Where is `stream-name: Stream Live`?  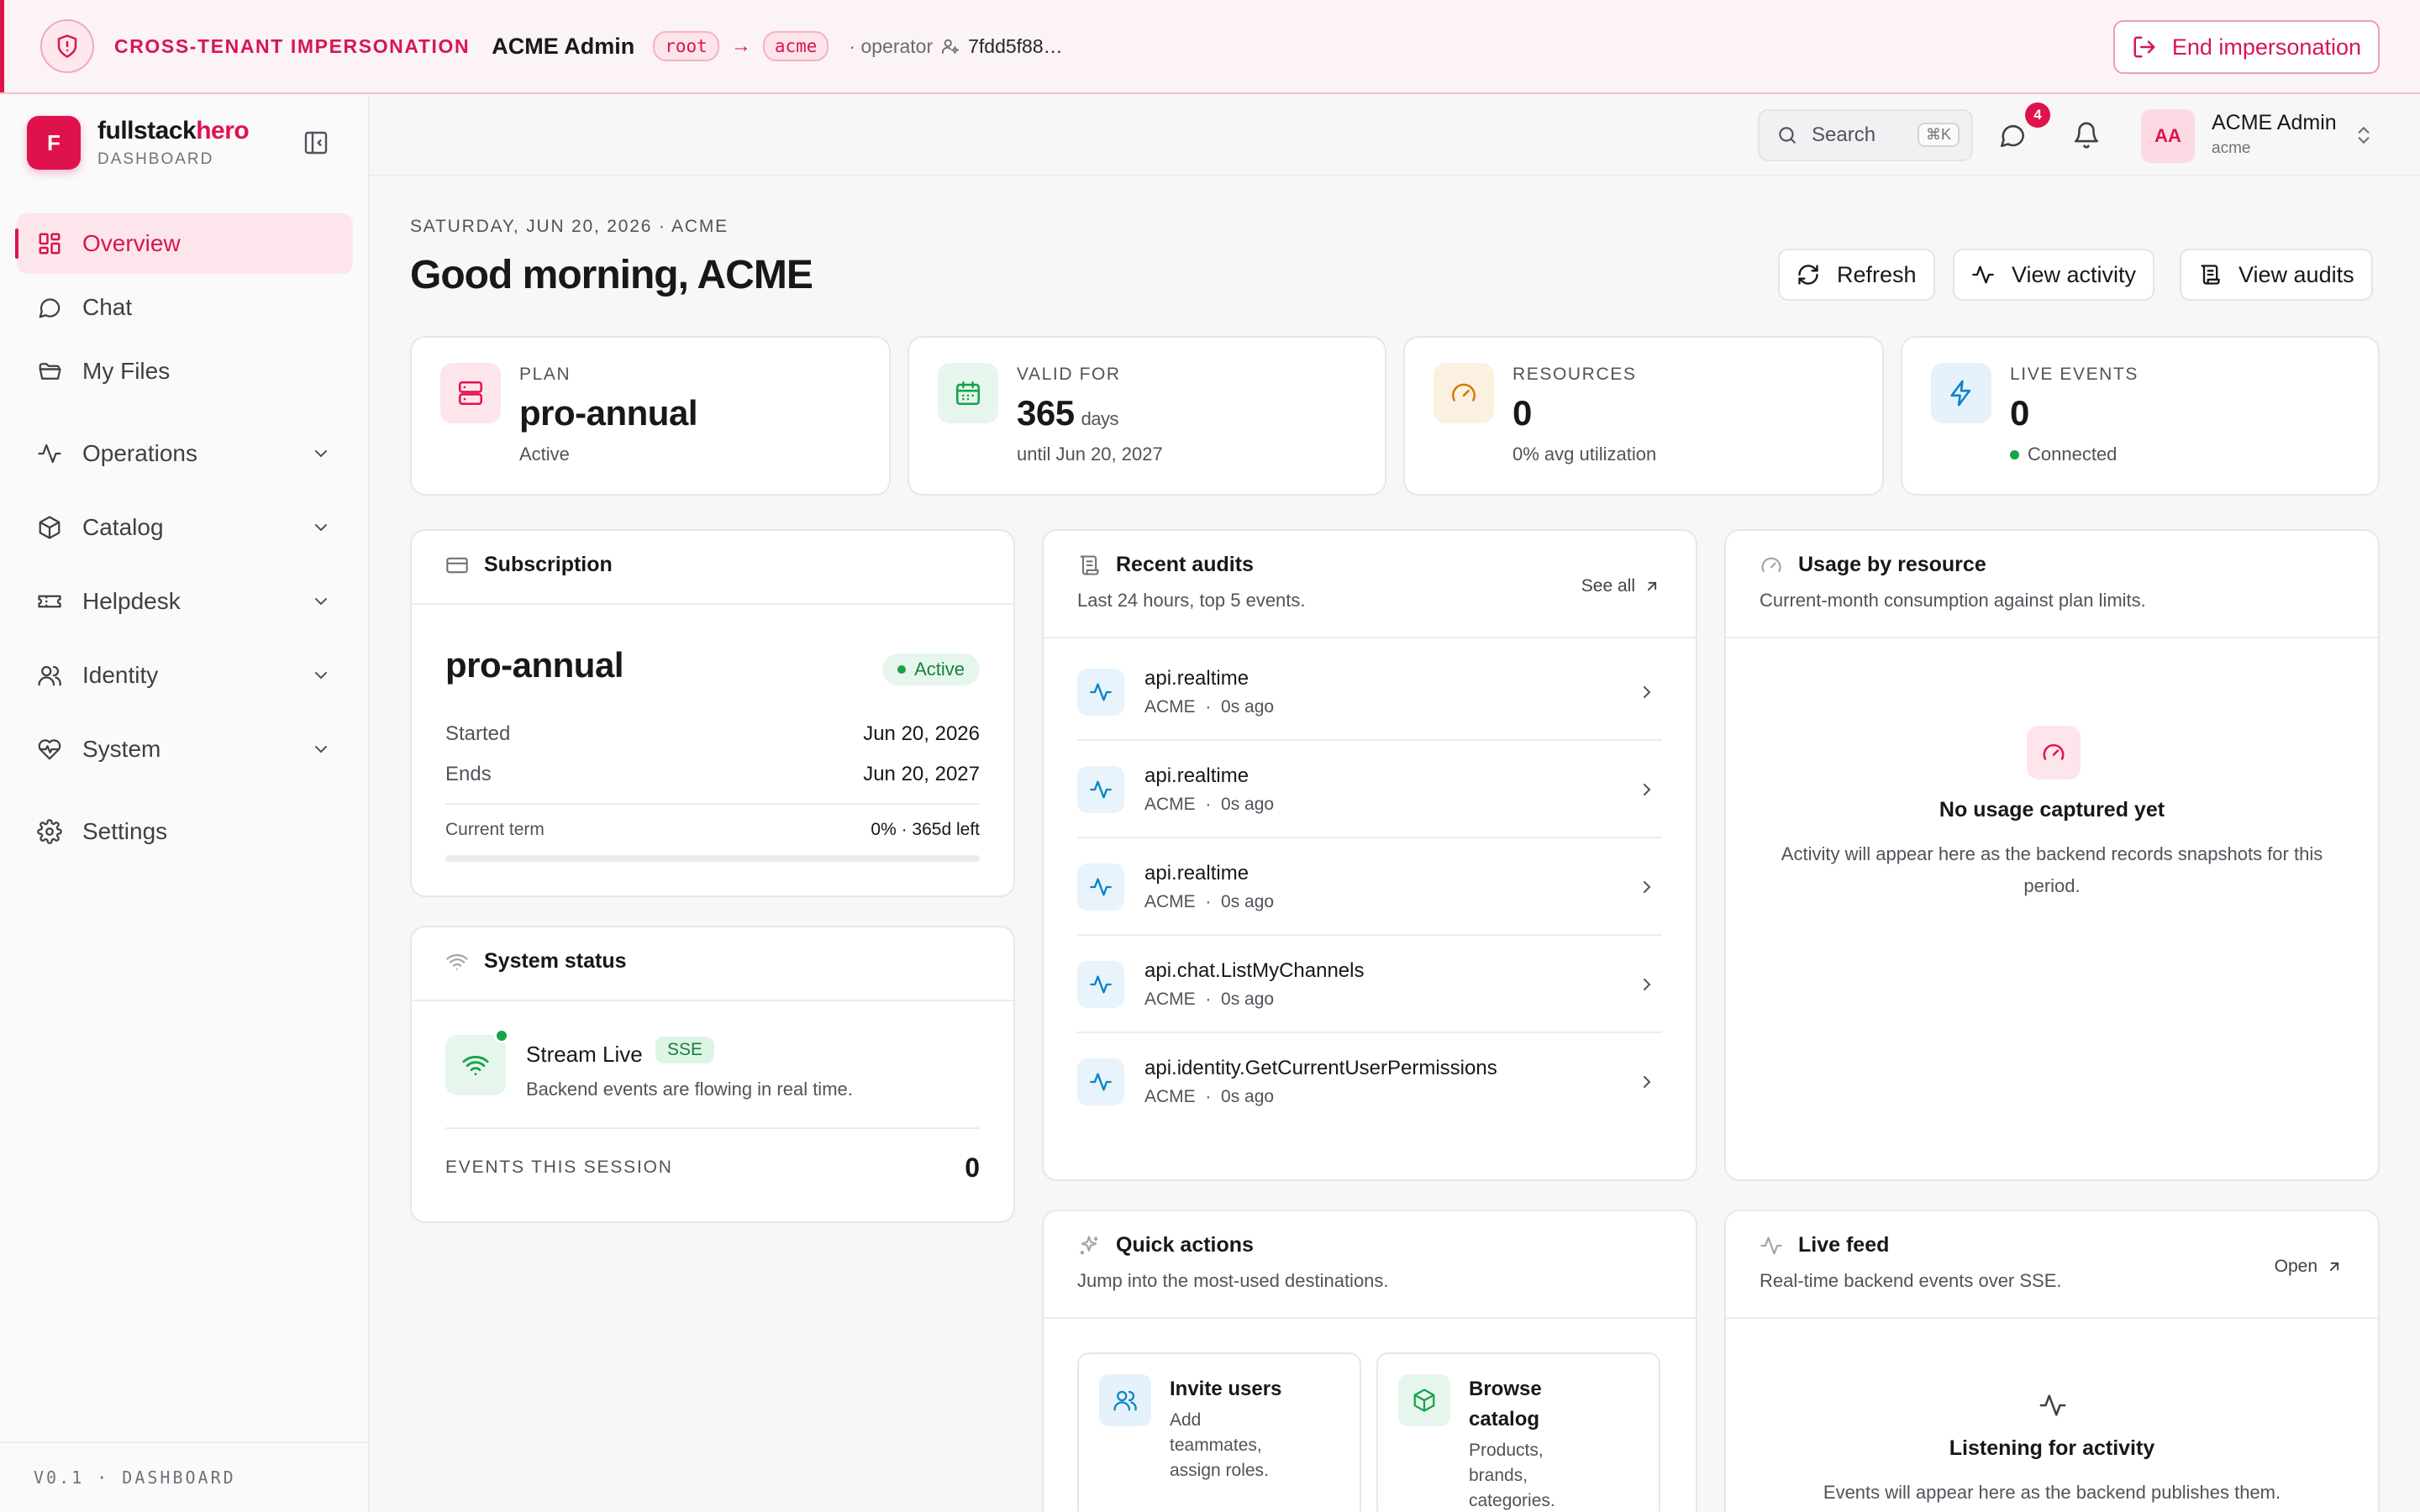
stream-name: Stream Live is located at coordinates (584, 1054).